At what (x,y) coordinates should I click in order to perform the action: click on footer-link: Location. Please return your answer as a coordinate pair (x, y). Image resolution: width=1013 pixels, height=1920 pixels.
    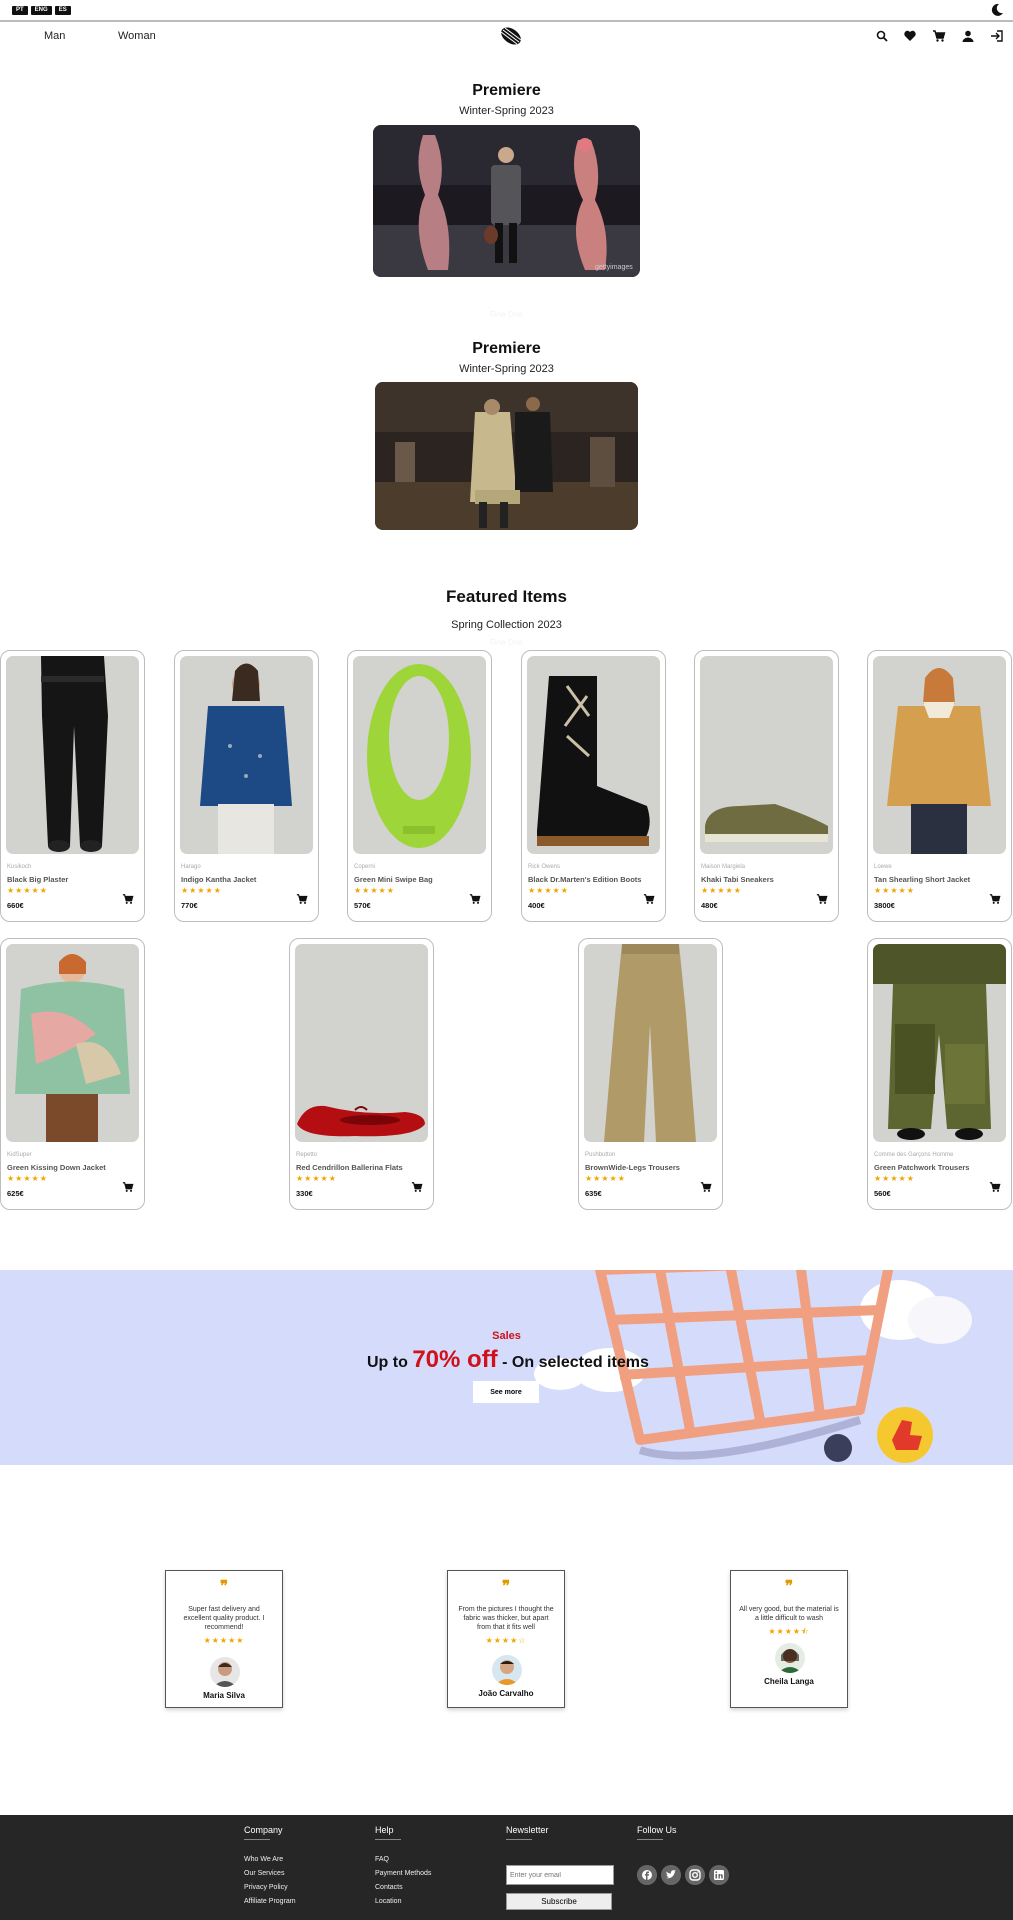
    Looking at the image, I should click on (388, 1901).